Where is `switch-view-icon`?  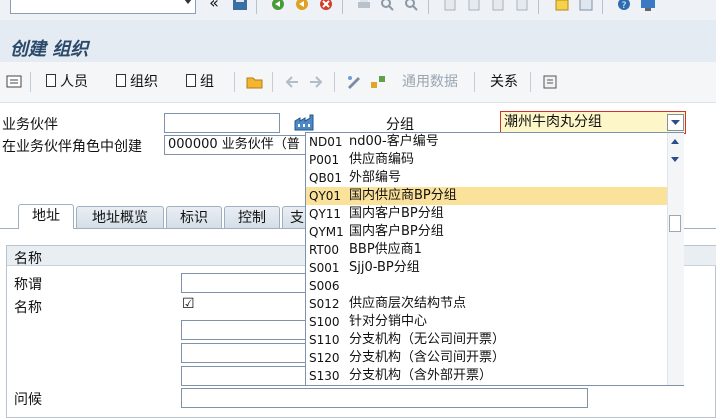
switch-view-icon is located at coordinates (14, 82).